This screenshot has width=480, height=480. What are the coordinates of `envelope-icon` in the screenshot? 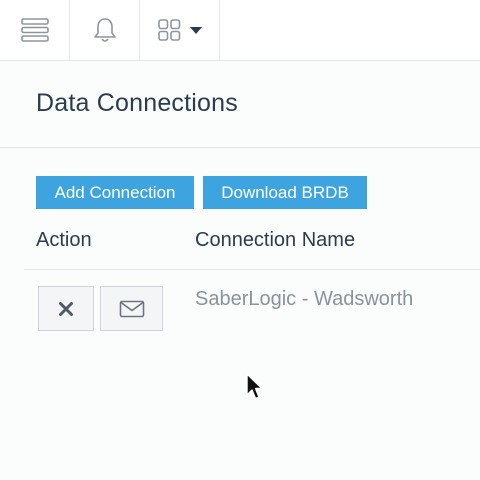 It's located at (131, 308).